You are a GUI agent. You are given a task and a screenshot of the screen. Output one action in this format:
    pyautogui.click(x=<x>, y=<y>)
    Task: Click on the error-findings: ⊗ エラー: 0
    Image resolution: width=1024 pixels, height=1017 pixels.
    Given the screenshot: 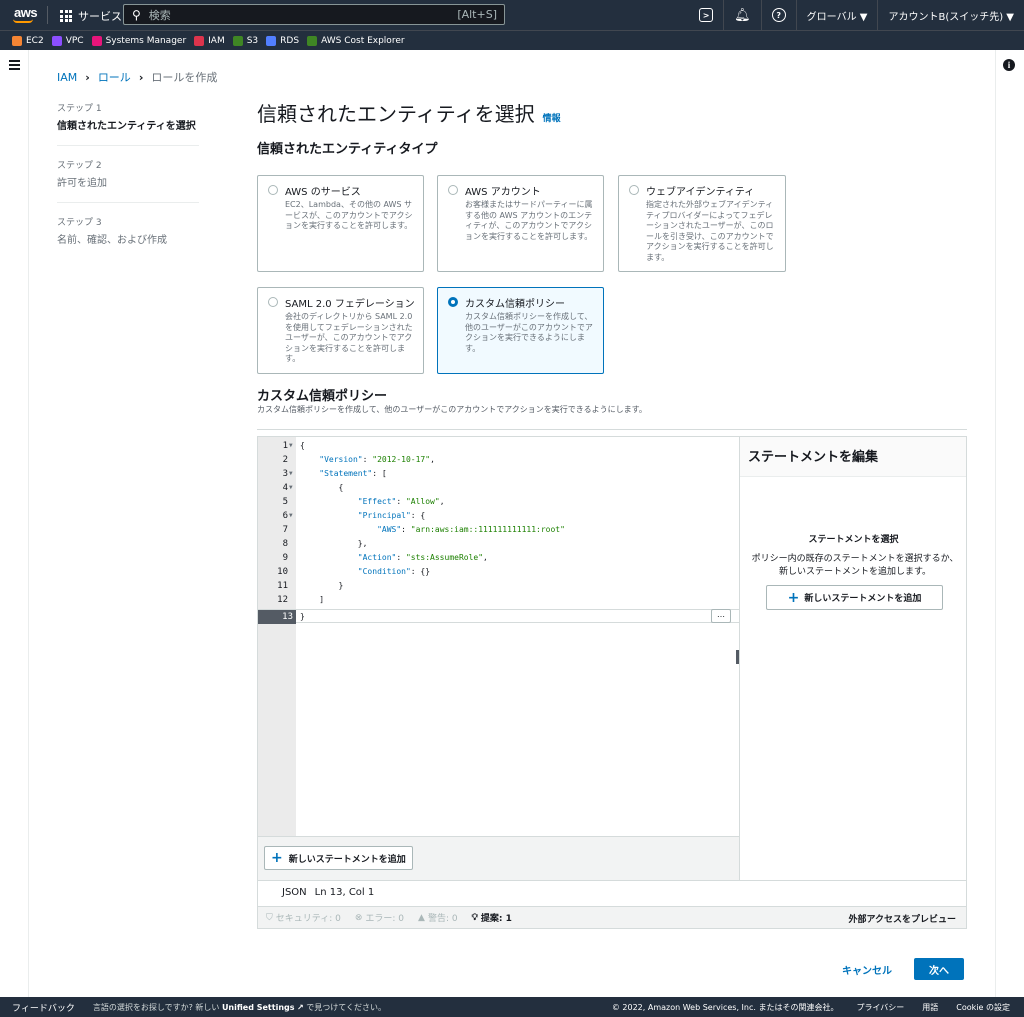 What is the action you would take?
    pyautogui.click(x=380, y=918)
    